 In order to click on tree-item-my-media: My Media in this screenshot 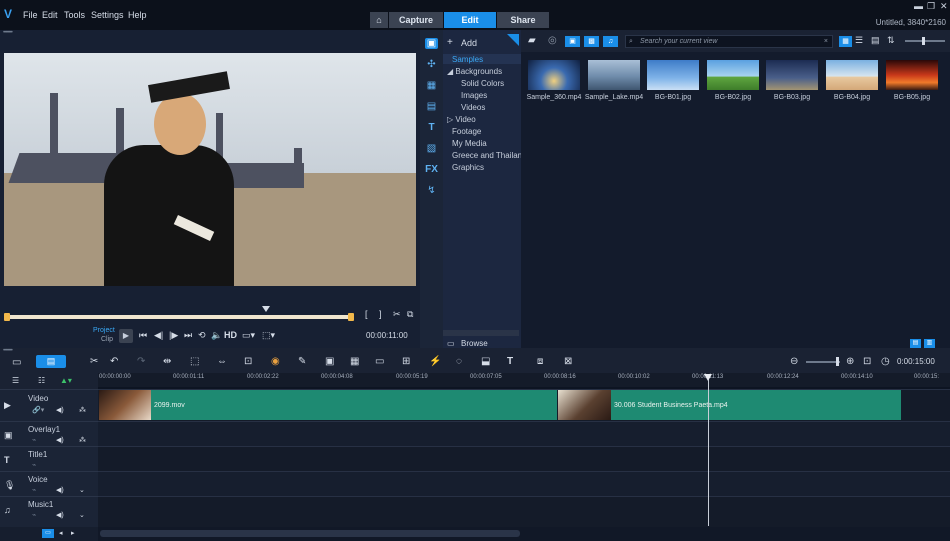, I will do `click(469, 143)`.